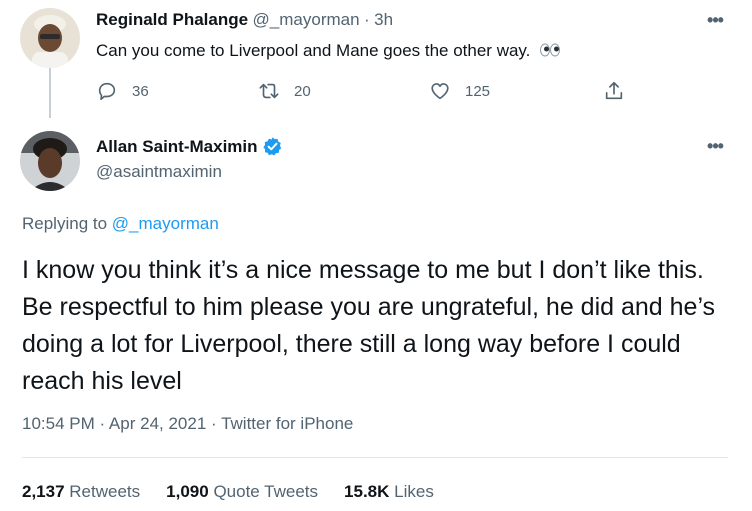 The width and height of the screenshot is (752, 511). Describe the element at coordinates (459, 91) in the screenshot. I see `like-button: 125` at that location.